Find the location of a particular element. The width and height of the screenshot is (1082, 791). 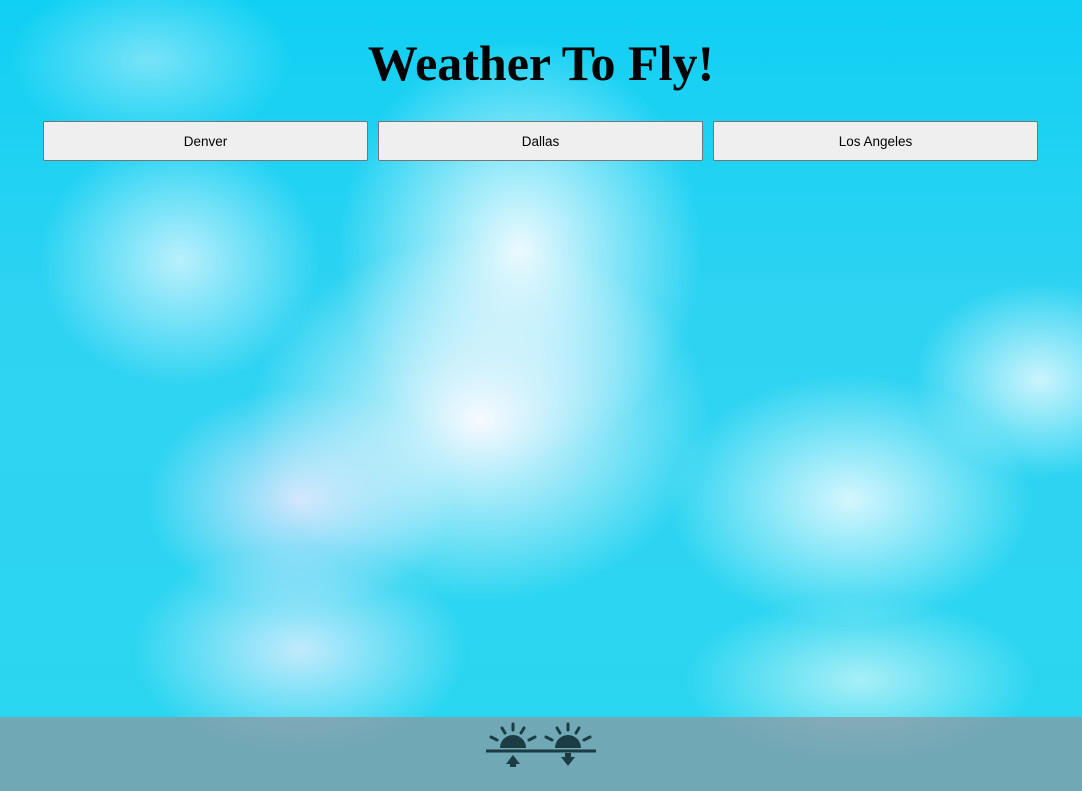

city-button-dallas: Dallas is located at coordinates (540, 141).